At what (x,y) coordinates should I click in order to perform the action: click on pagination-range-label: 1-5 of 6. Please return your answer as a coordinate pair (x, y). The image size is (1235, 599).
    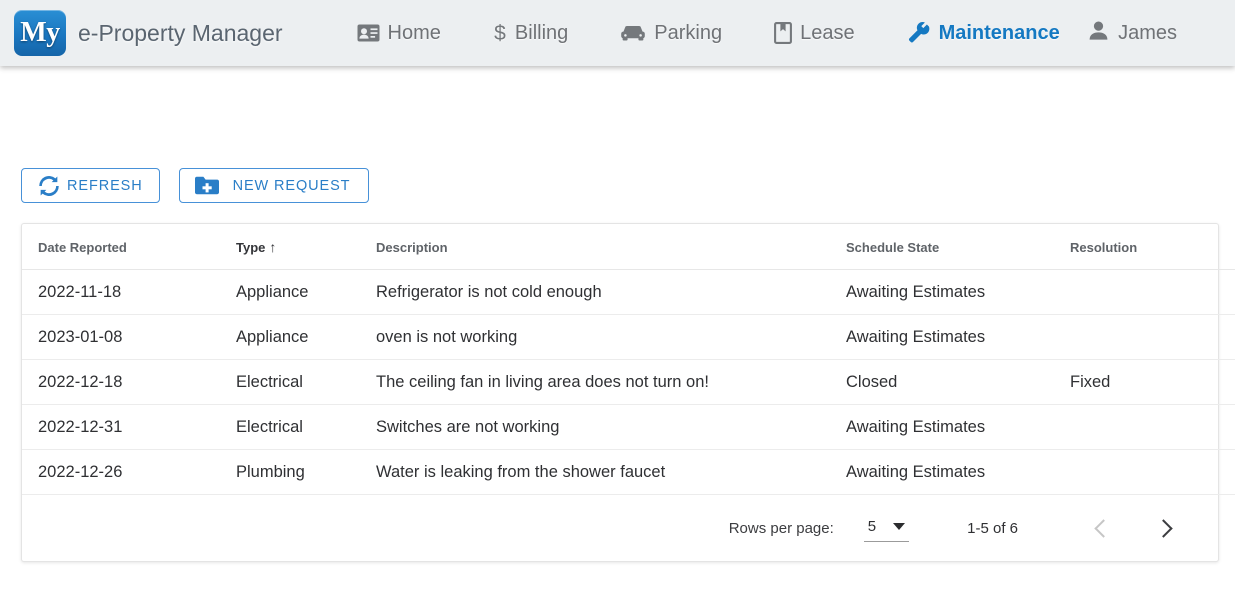
    Looking at the image, I should click on (992, 528).